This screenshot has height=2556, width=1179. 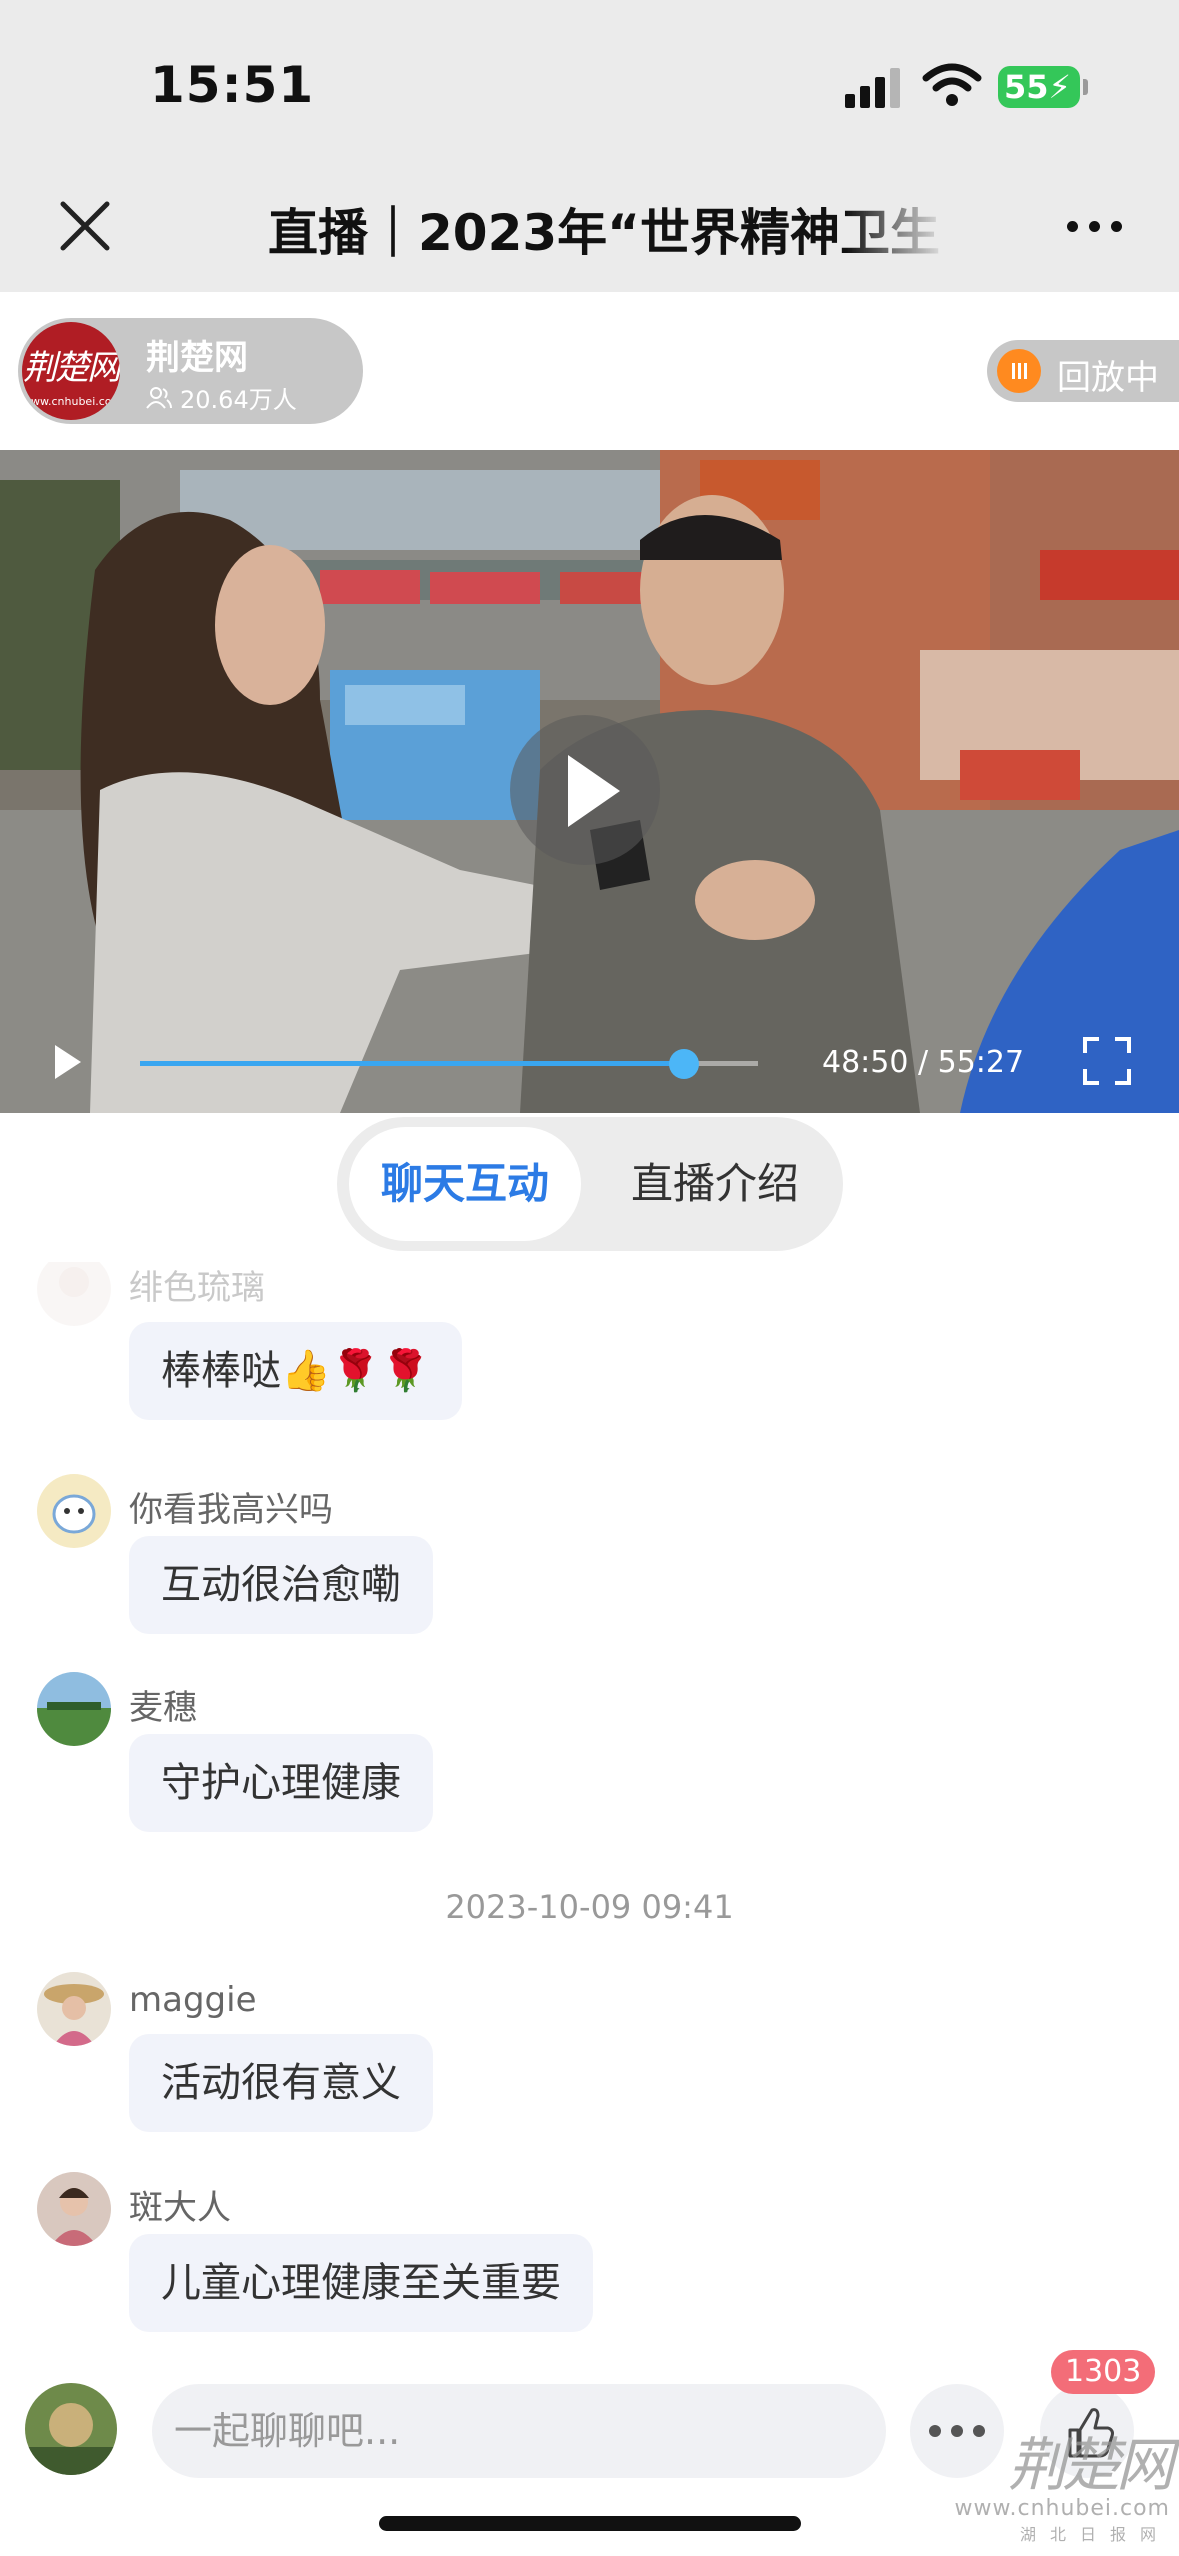 What do you see at coordinates (589, 1907) in the screenshot?
I see `chat-timestamp: 2023-10-09 09:41` at bounding box center [589, 1907].